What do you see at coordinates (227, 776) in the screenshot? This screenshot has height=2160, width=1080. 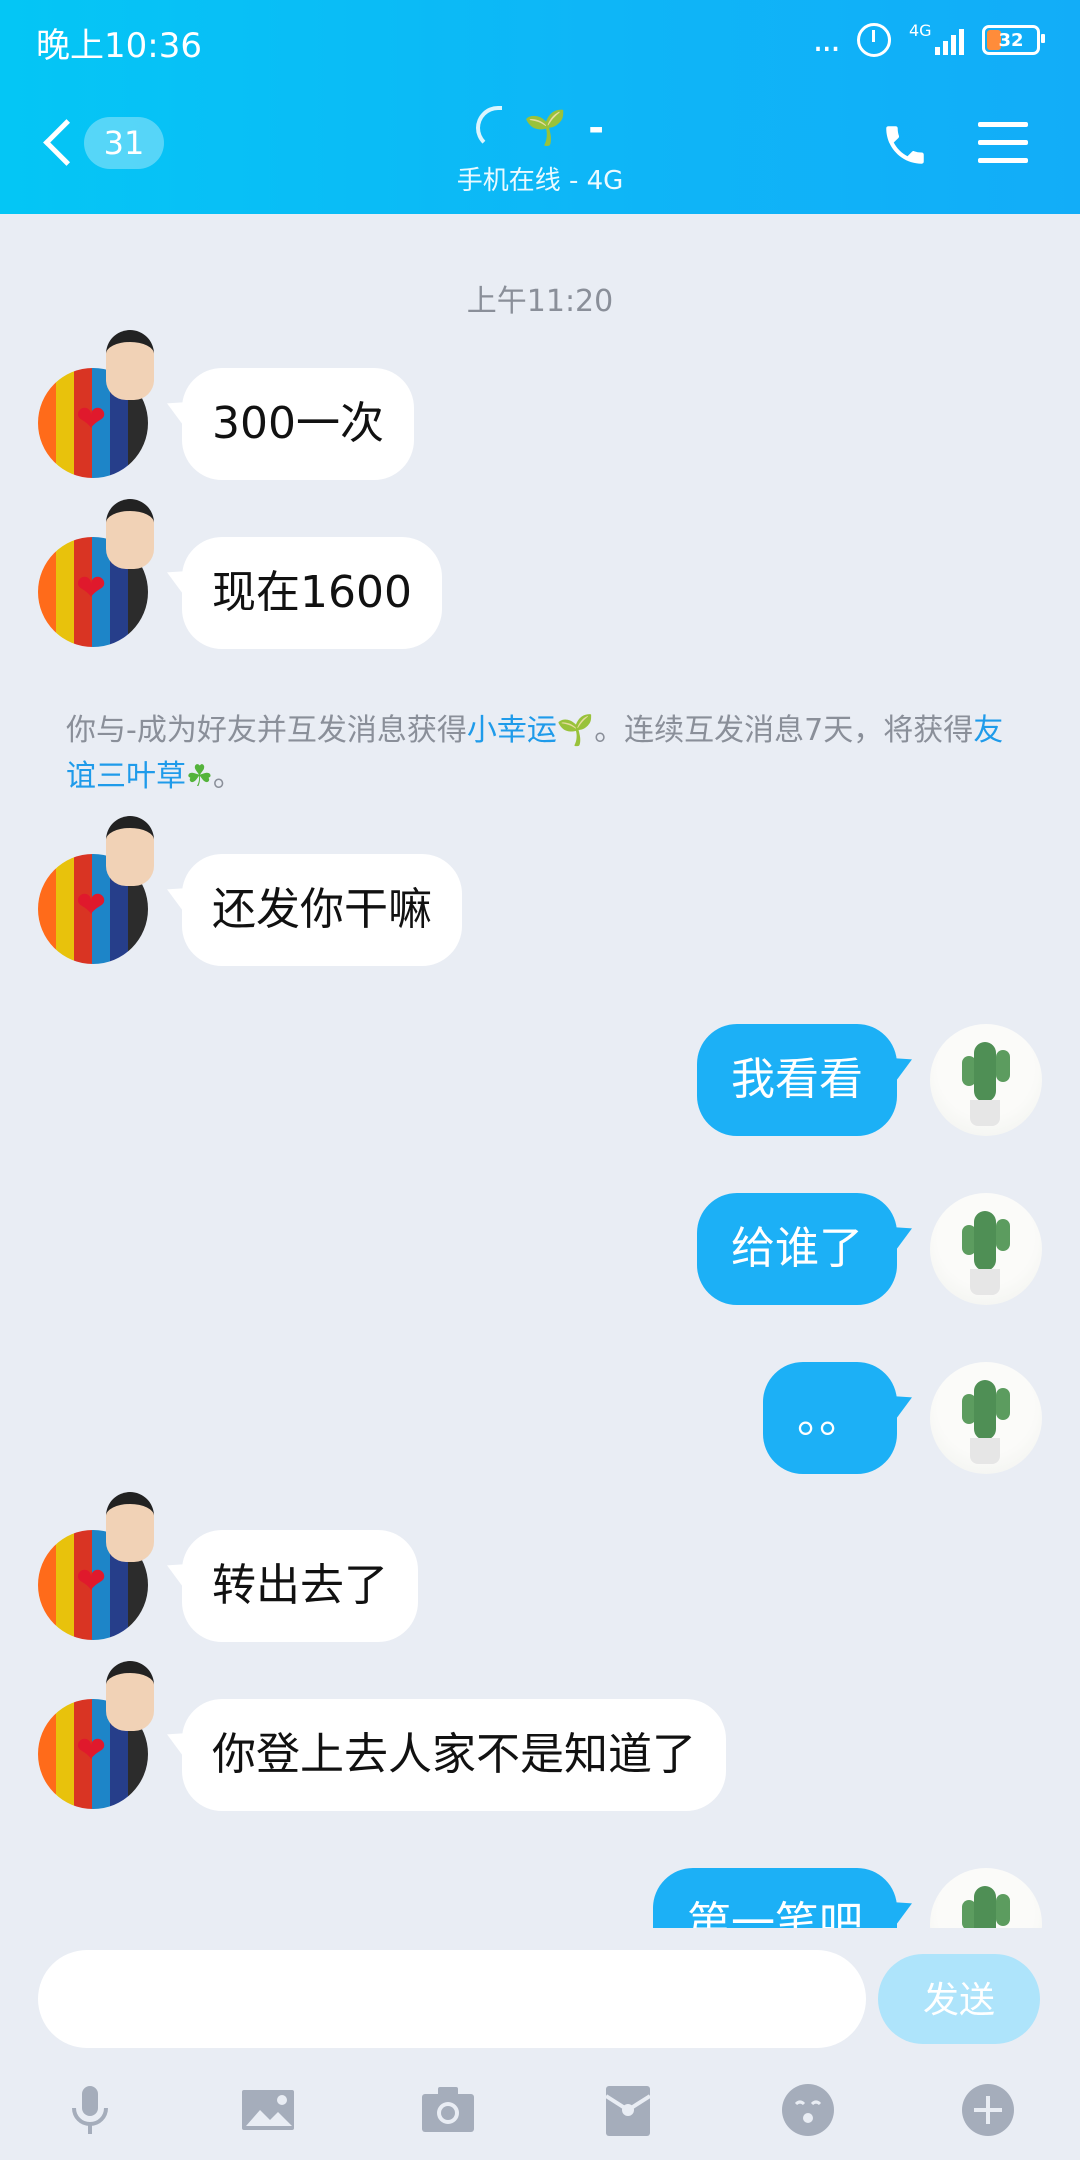 I see `notice-text: 。` at bounding box center [227, 776].